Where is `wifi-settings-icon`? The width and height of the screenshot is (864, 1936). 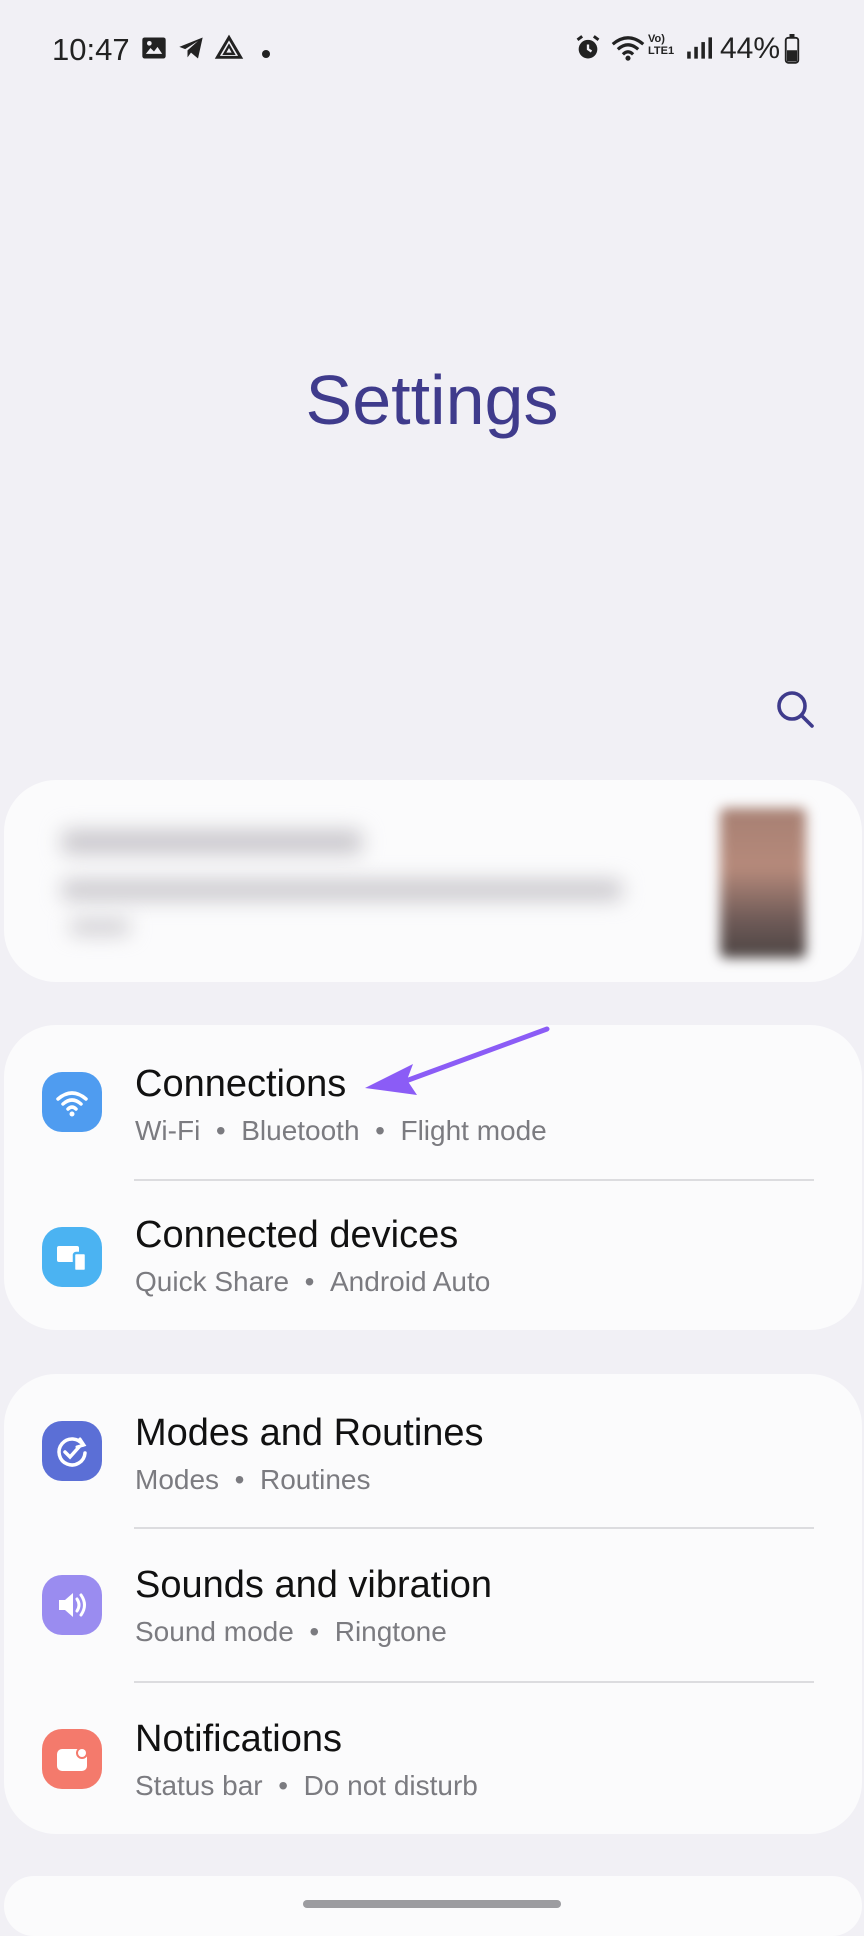
wifi-settings-icon is located at coordinates (72, 1102).